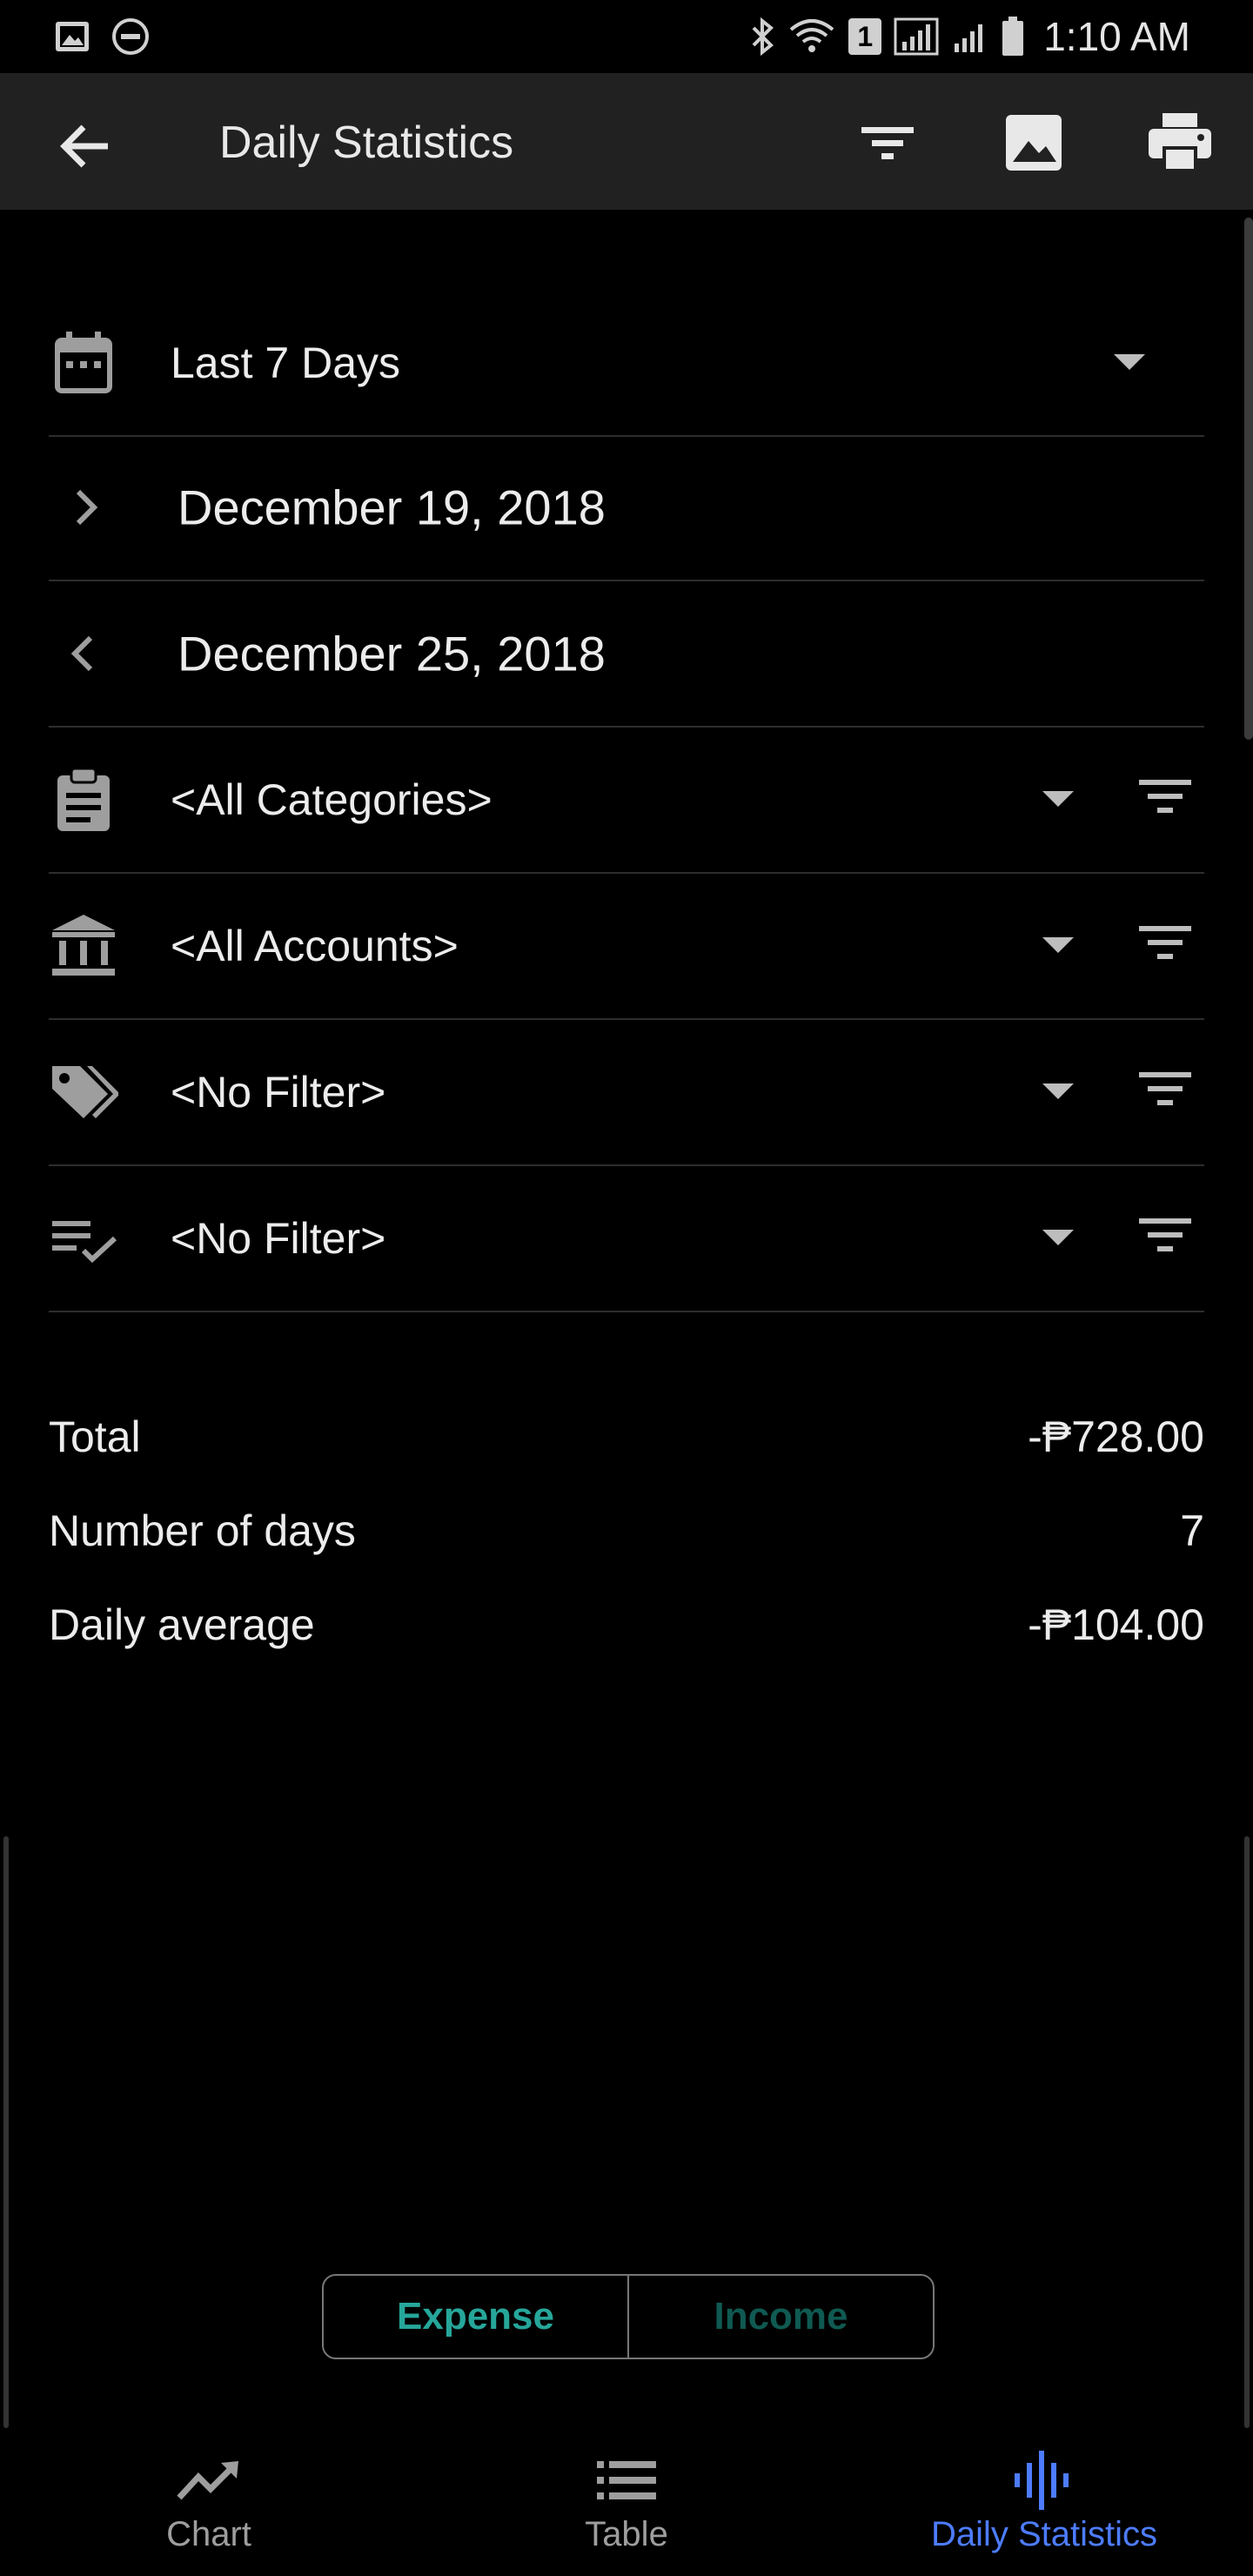  I want to click on bars-icon, so click(1042, 2480).